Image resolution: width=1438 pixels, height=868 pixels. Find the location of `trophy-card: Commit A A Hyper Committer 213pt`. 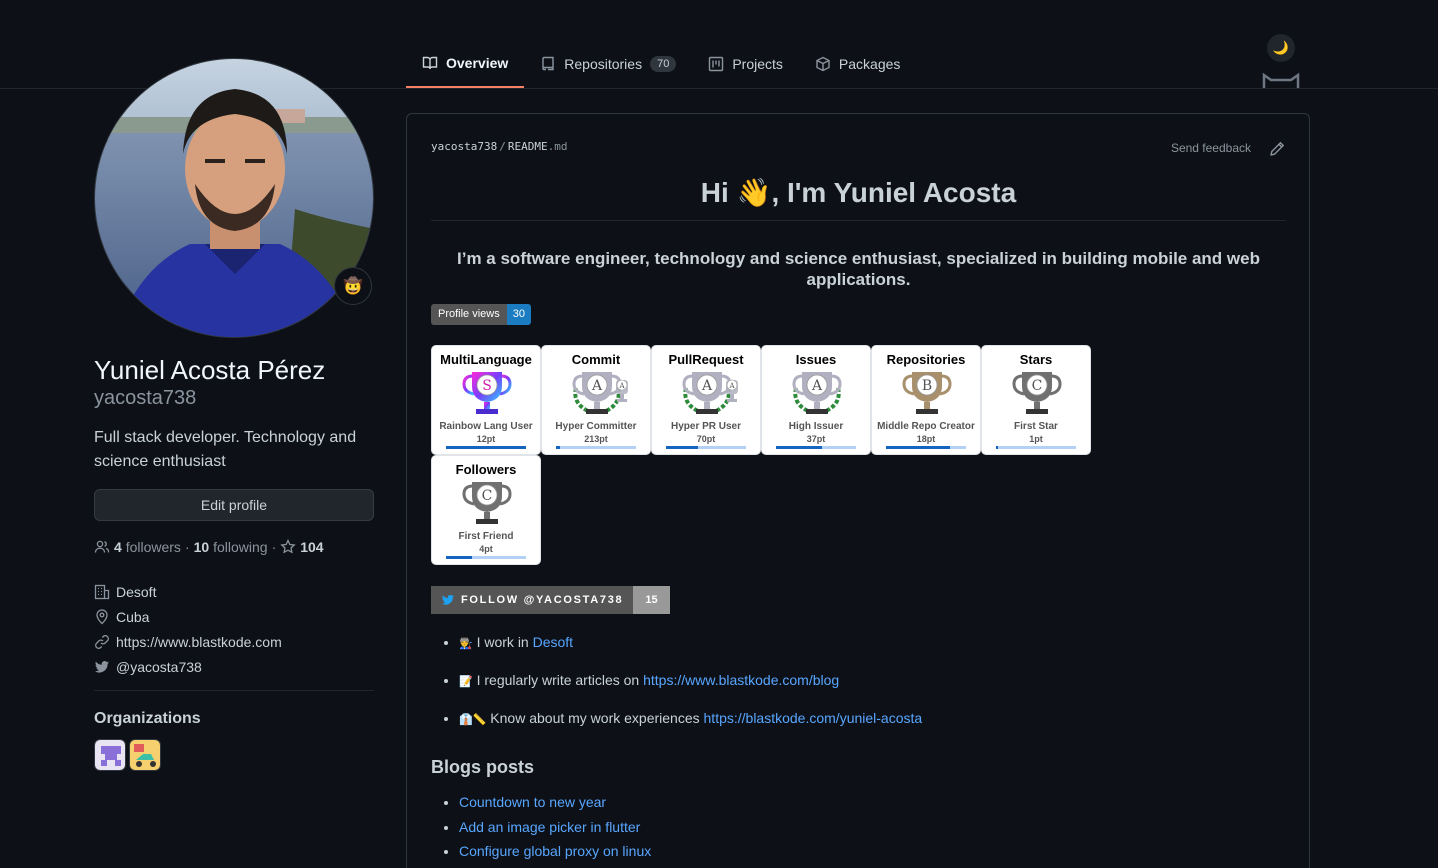

trophy-card: Commit A A Hyper Committer 213pt is located at coordinates (596, 400).